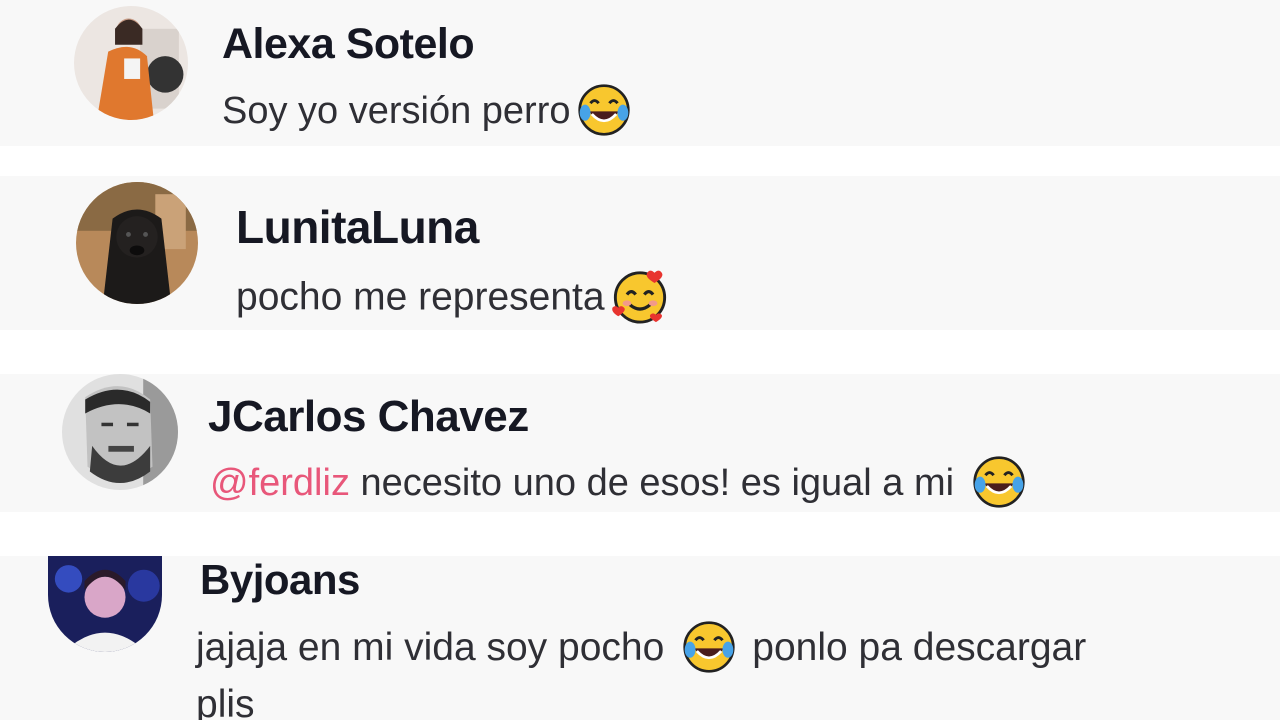  I want to click on mention-link: @ferdliz, so click(280, 483).